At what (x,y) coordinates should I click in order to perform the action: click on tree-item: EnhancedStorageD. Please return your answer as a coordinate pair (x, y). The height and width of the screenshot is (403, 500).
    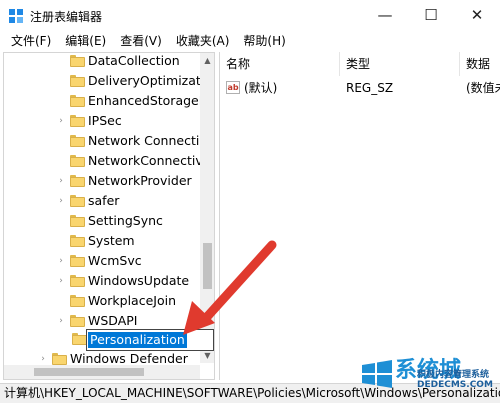
    Looking at the image, I should click on (106, 101).